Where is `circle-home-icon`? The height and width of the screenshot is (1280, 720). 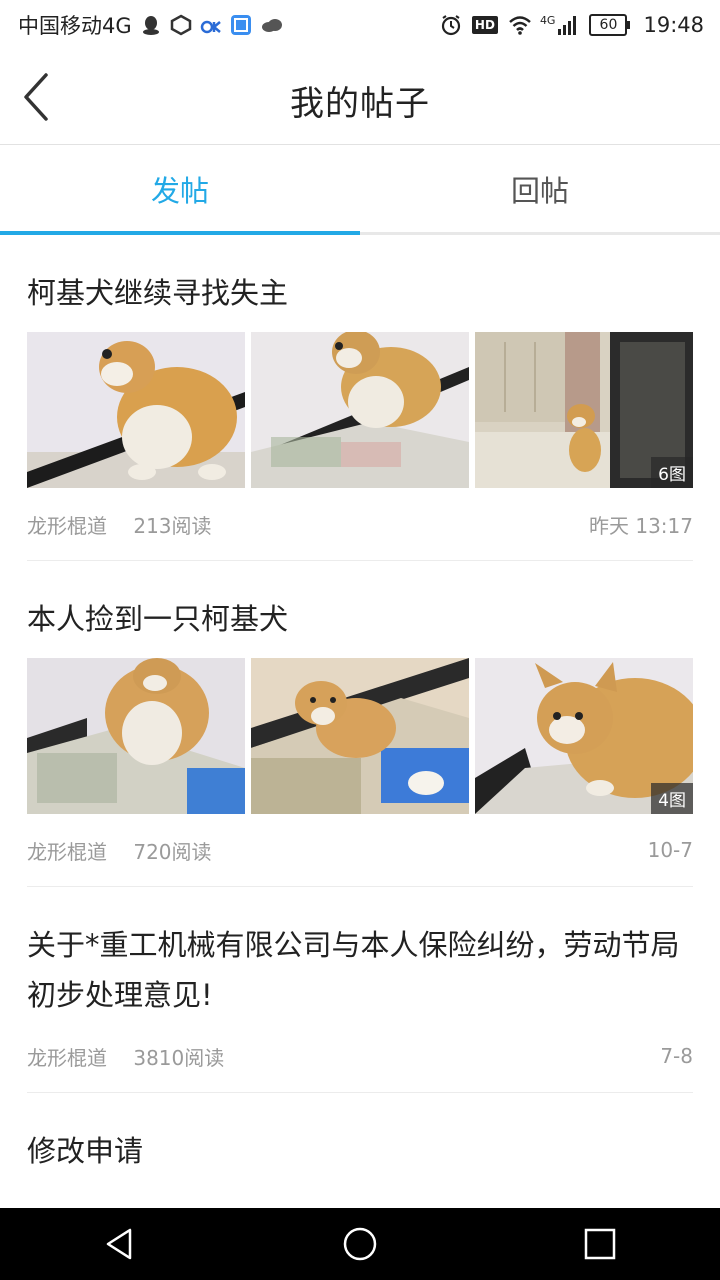 circle-home-icon is located at coordinates (360, 1244).